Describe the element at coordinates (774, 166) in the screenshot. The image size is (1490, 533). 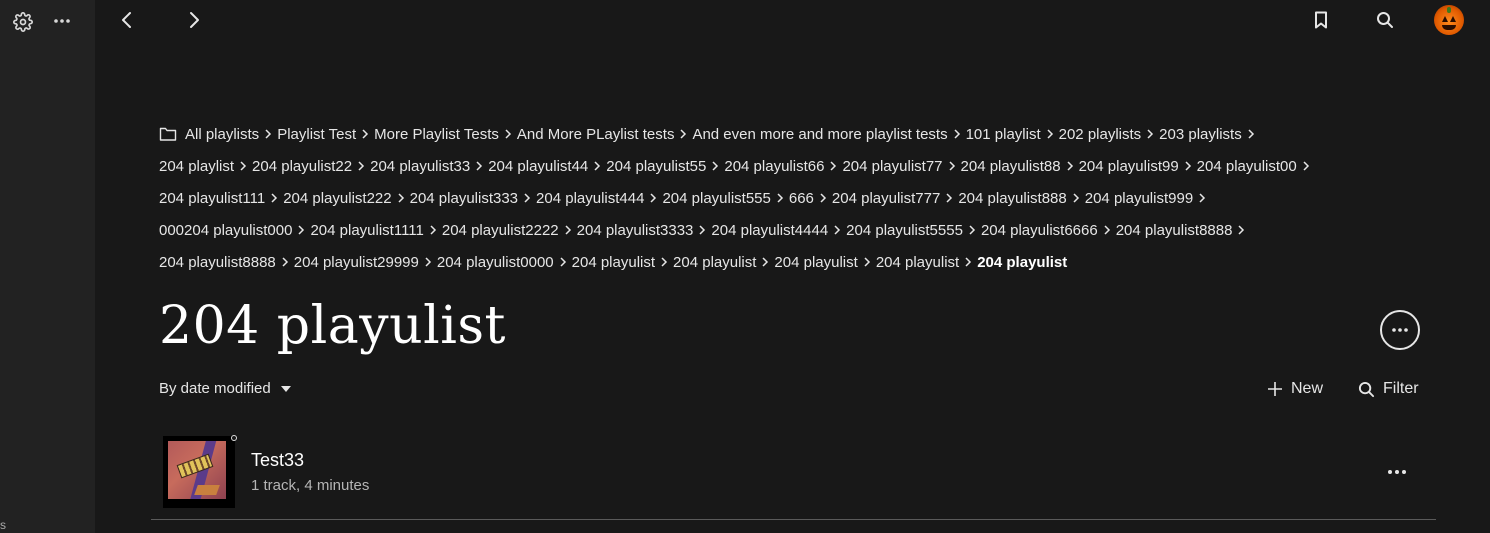
I see `breadcrumb-link: 204 playulist66` at that location.